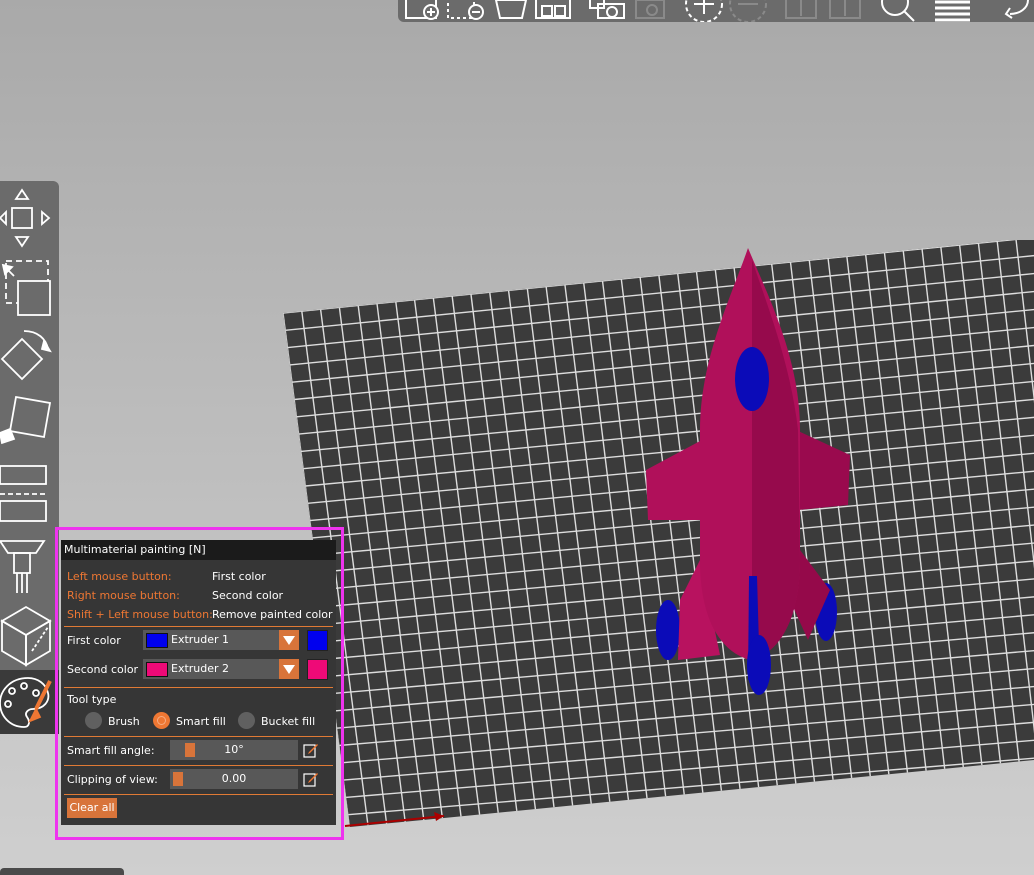 The width and height of the screenshot is (1034, 875). Describe the element at coordinates (272, 614) in the screenshot. I see `hint-effect-shift: Remove painted color` at that location.